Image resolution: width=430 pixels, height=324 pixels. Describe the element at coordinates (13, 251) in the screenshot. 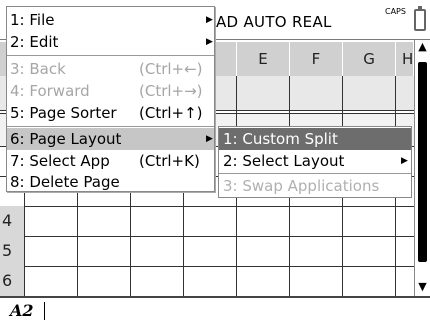

I see `row-label-5: 5` at that location.